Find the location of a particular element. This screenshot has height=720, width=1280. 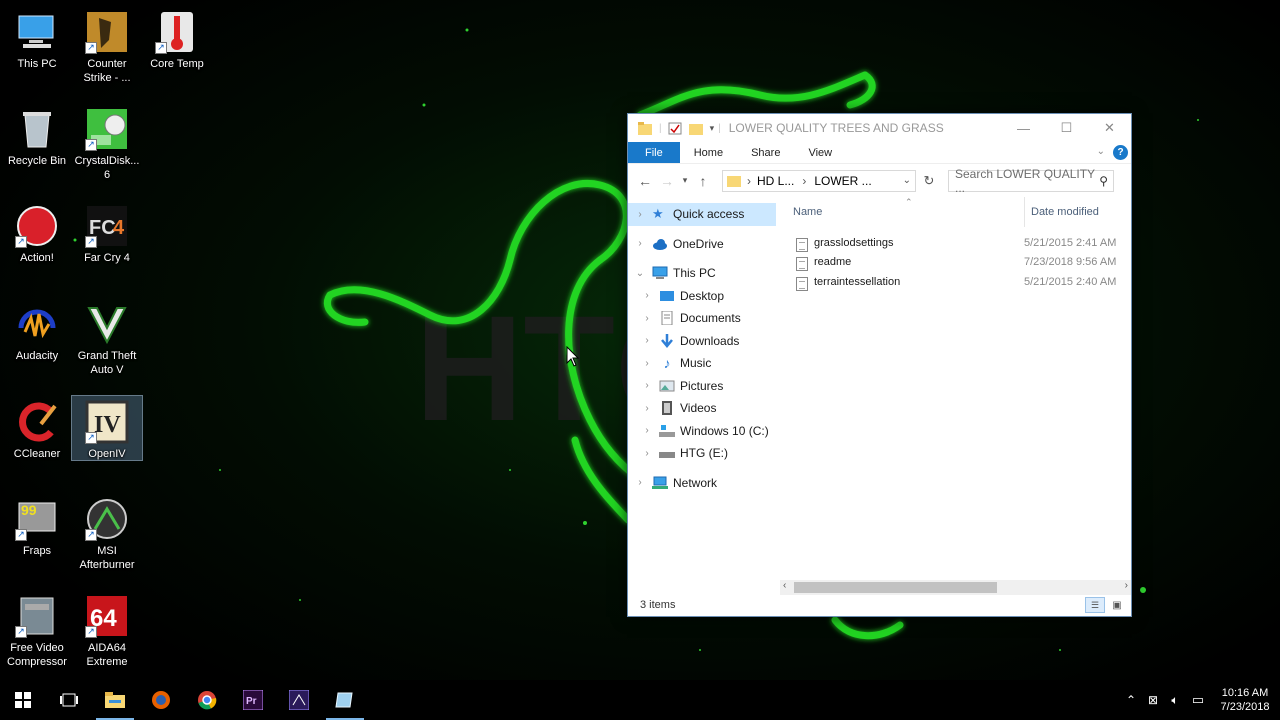

desktop-icon-aida64: 64 ↗ AIDA64 Extreme is located at coordinates (107, 629).